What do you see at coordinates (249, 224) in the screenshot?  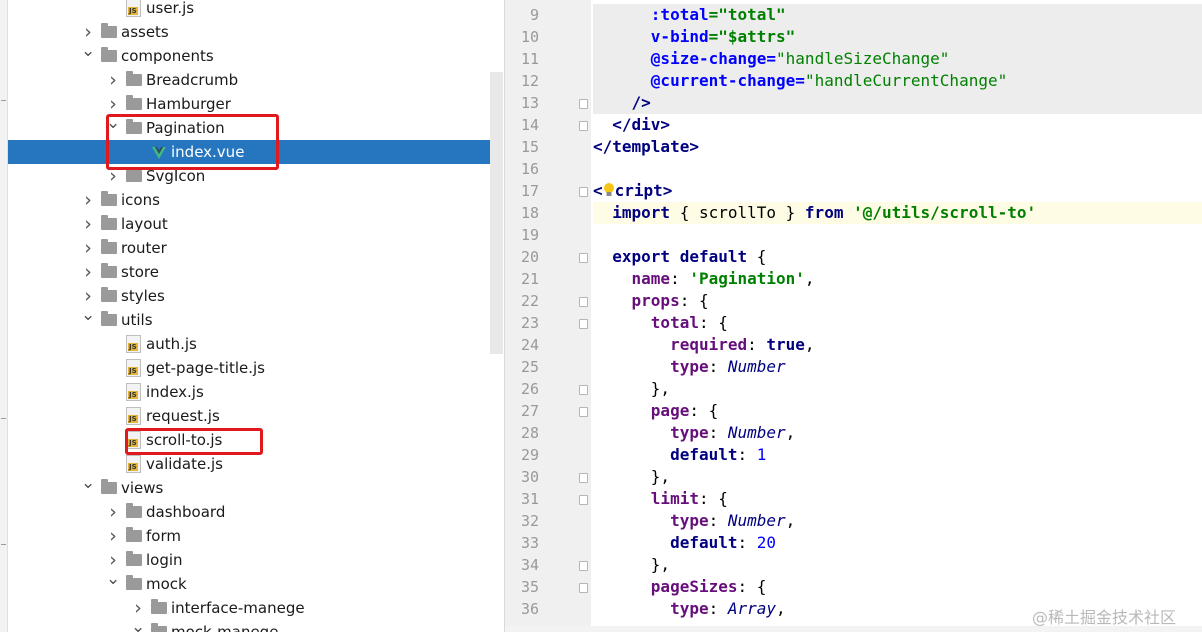 I see `tree-row: › layout` at bounding box center [249, 224].